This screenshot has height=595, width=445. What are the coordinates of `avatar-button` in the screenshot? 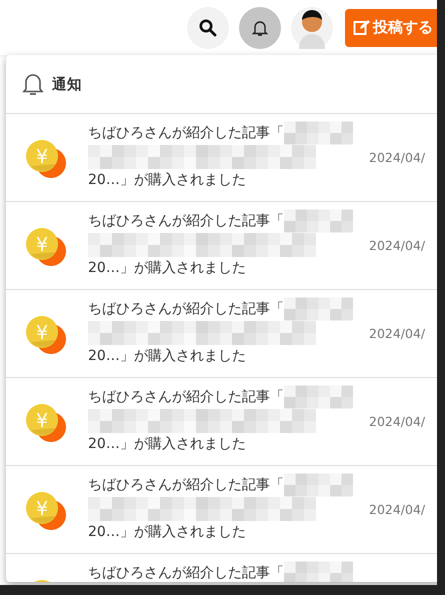 It's located at (312, 27).